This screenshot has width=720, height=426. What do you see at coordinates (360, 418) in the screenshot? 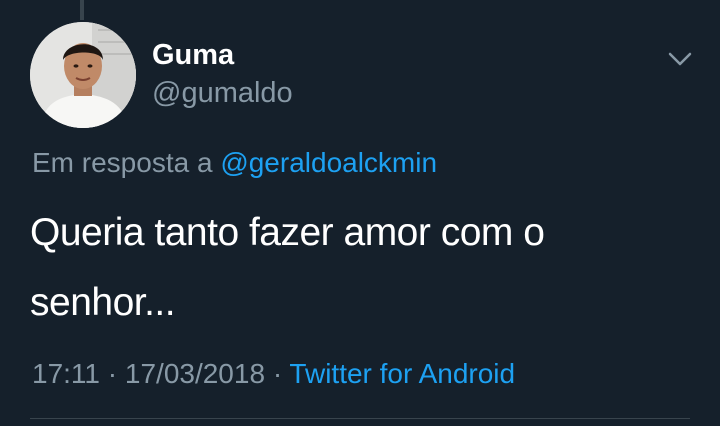
I see `divider` at bounding box center [360, 418].